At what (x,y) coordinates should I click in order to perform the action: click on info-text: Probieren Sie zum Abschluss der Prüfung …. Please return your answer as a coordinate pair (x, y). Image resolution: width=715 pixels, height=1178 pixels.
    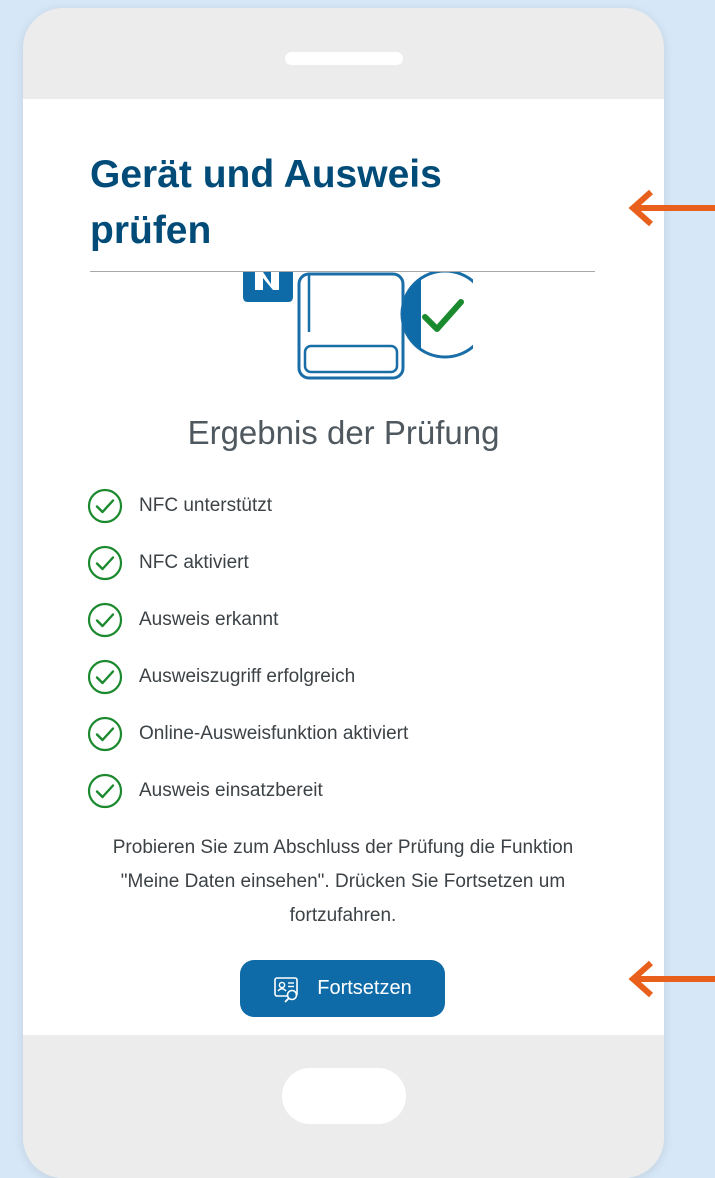
    Looking at the image, I should click on (343, 881).